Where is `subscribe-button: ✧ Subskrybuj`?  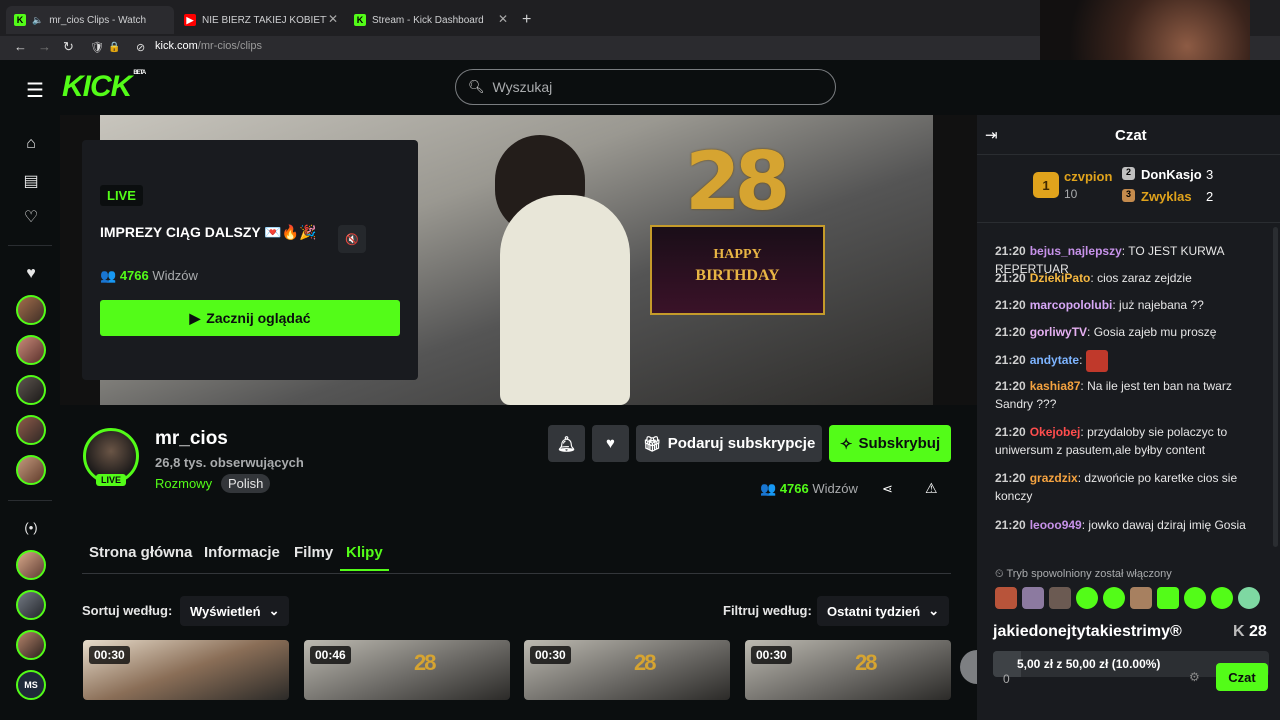
subscribe-button: ✧ Subskrybuj is located at coordinates (890, 443).